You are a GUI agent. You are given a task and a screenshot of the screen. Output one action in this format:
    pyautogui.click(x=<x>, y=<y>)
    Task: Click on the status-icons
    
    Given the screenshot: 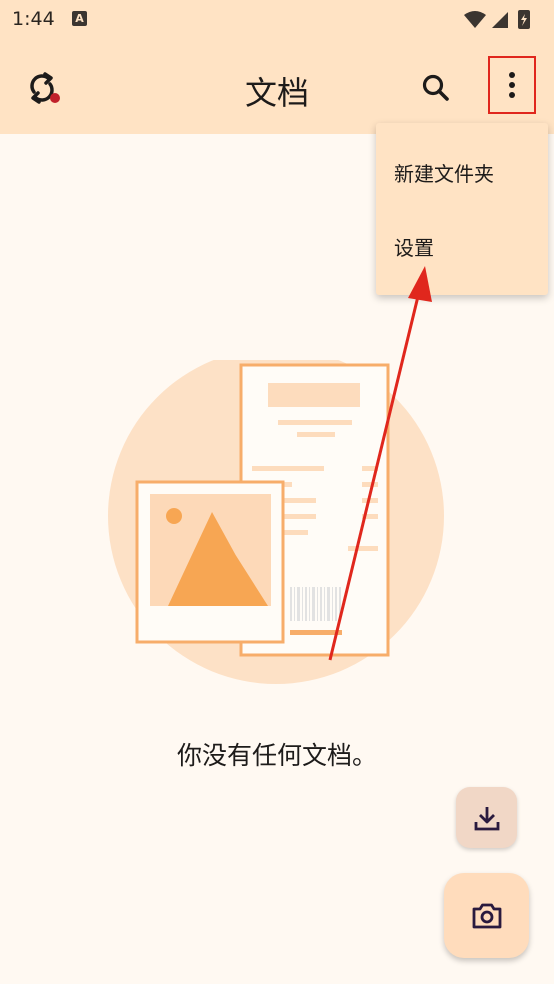 What is the action you would take?
    pyautogui.click(x=497, y=19)
    